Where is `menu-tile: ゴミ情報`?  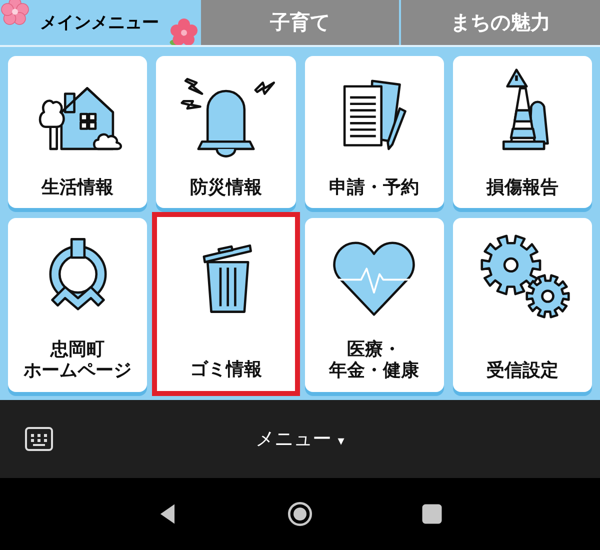
menu-tile: ゴミ情報 is located at coordinates (226, 304).